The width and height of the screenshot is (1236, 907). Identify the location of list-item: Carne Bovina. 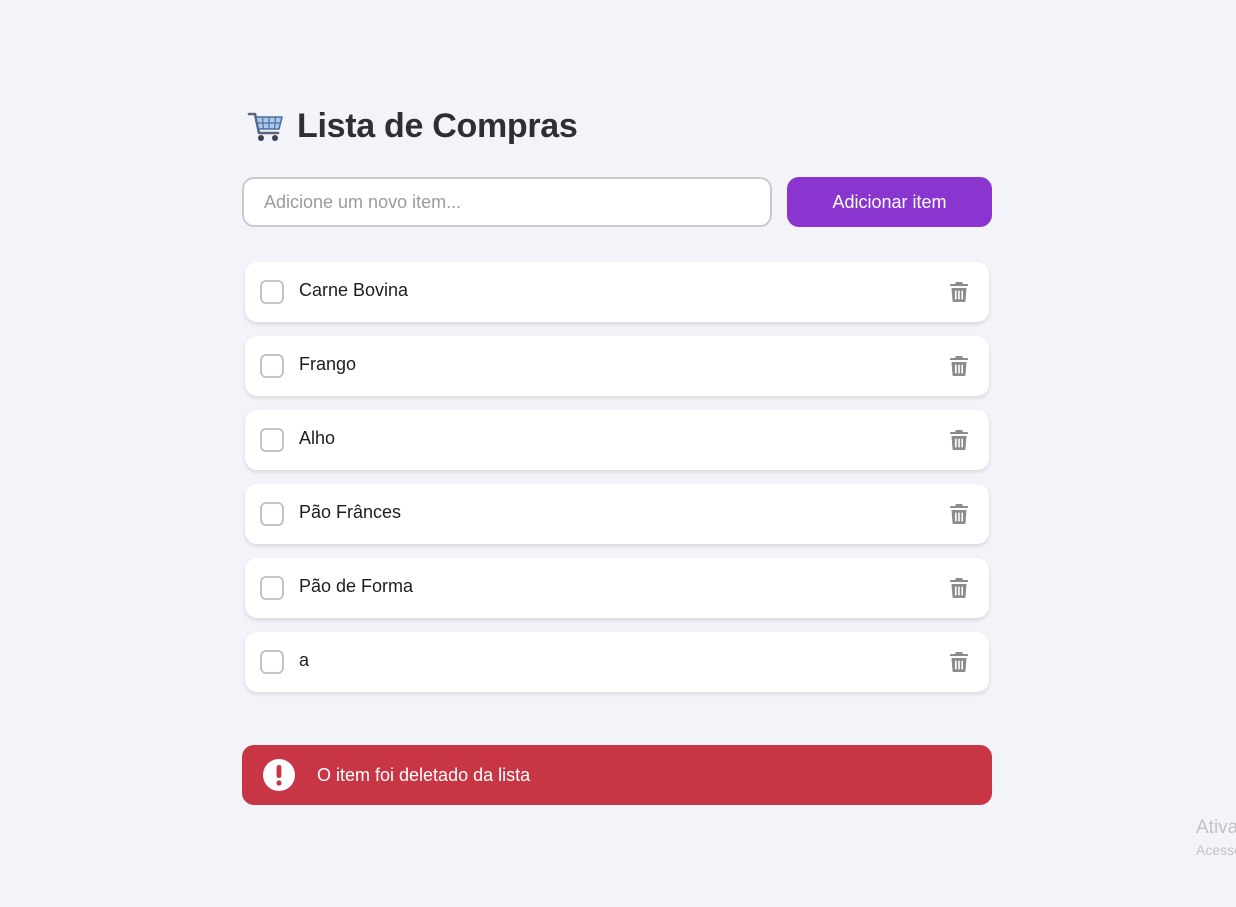
(617, 292).